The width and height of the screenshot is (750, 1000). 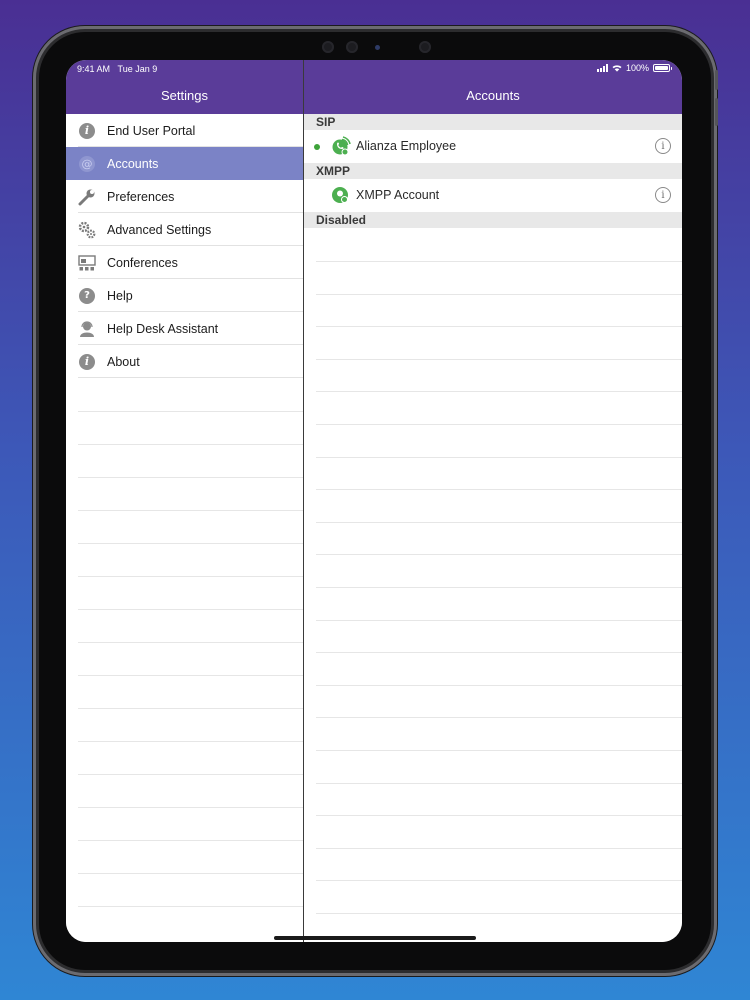 What do you see at coordinates (375, 938) in the screenshot?
I see `home-indicator` at bounding box center [375, 938].